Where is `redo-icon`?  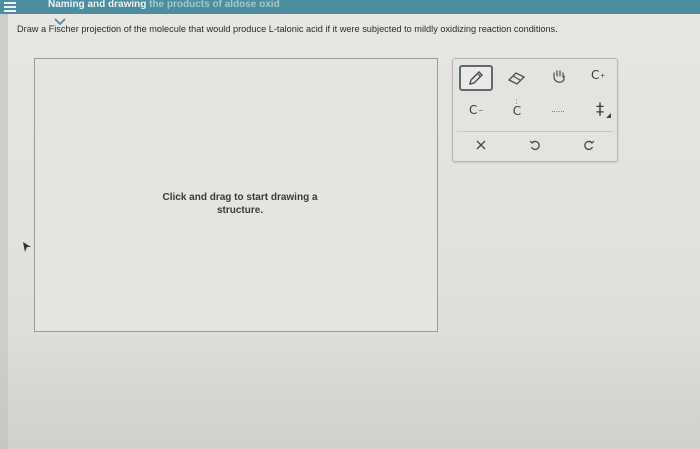 redo-icon is located at coordinates (589, 145).